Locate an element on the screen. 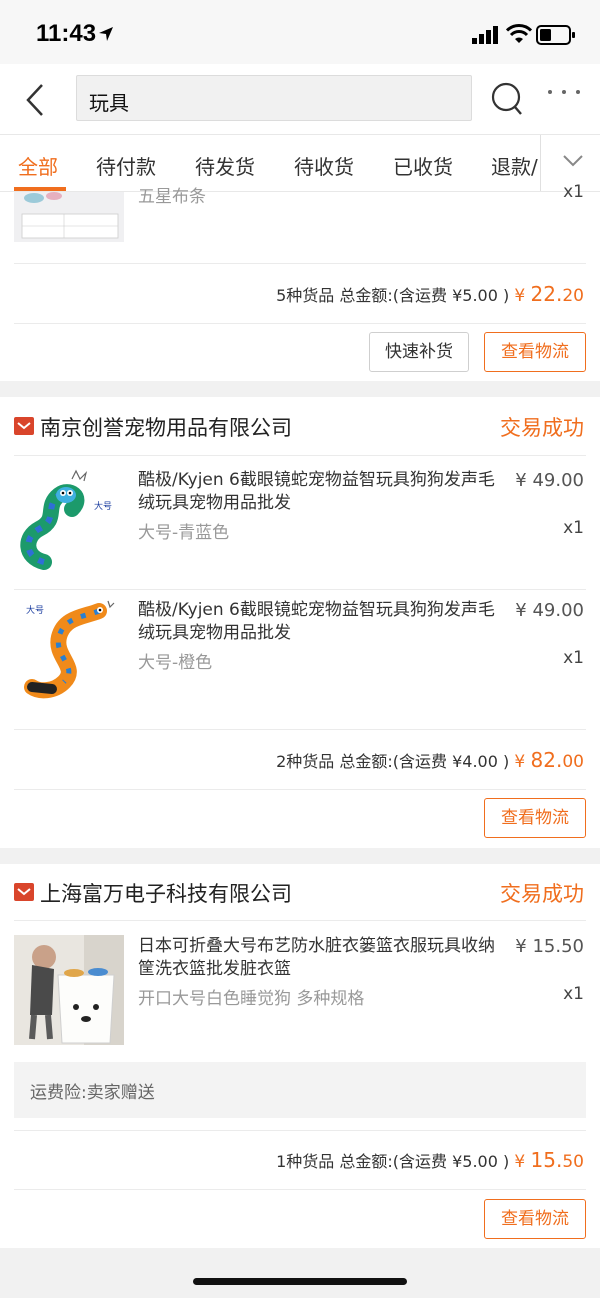 Image resolution: width=600 pixels, height=1298 pixels. search-query: 玩具 is located at coordinates (109, 103).